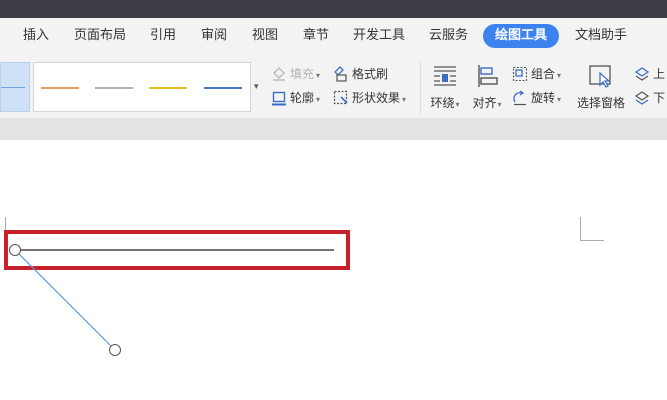  Describe the element at coordinates (100, 36) in the screenshot. I see `tab-page-layout: 页面布局` at that location.